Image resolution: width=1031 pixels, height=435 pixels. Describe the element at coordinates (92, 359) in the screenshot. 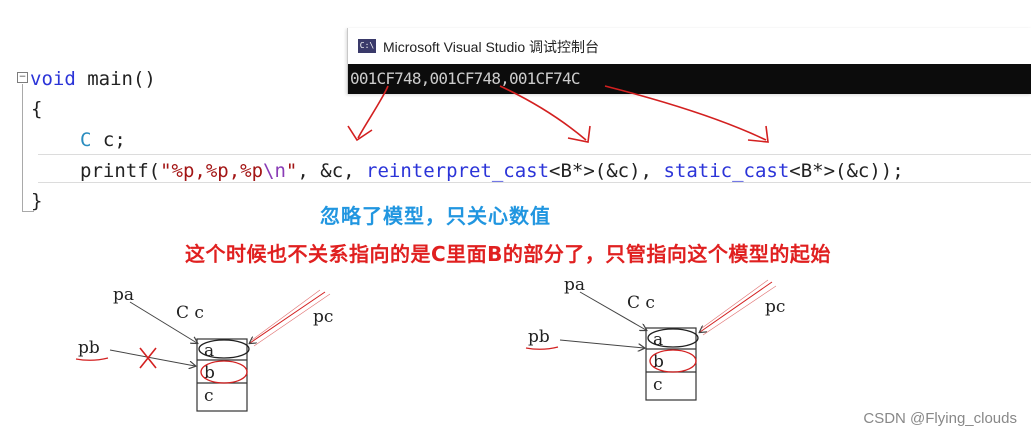

I see `pb-underline-left` at that location.